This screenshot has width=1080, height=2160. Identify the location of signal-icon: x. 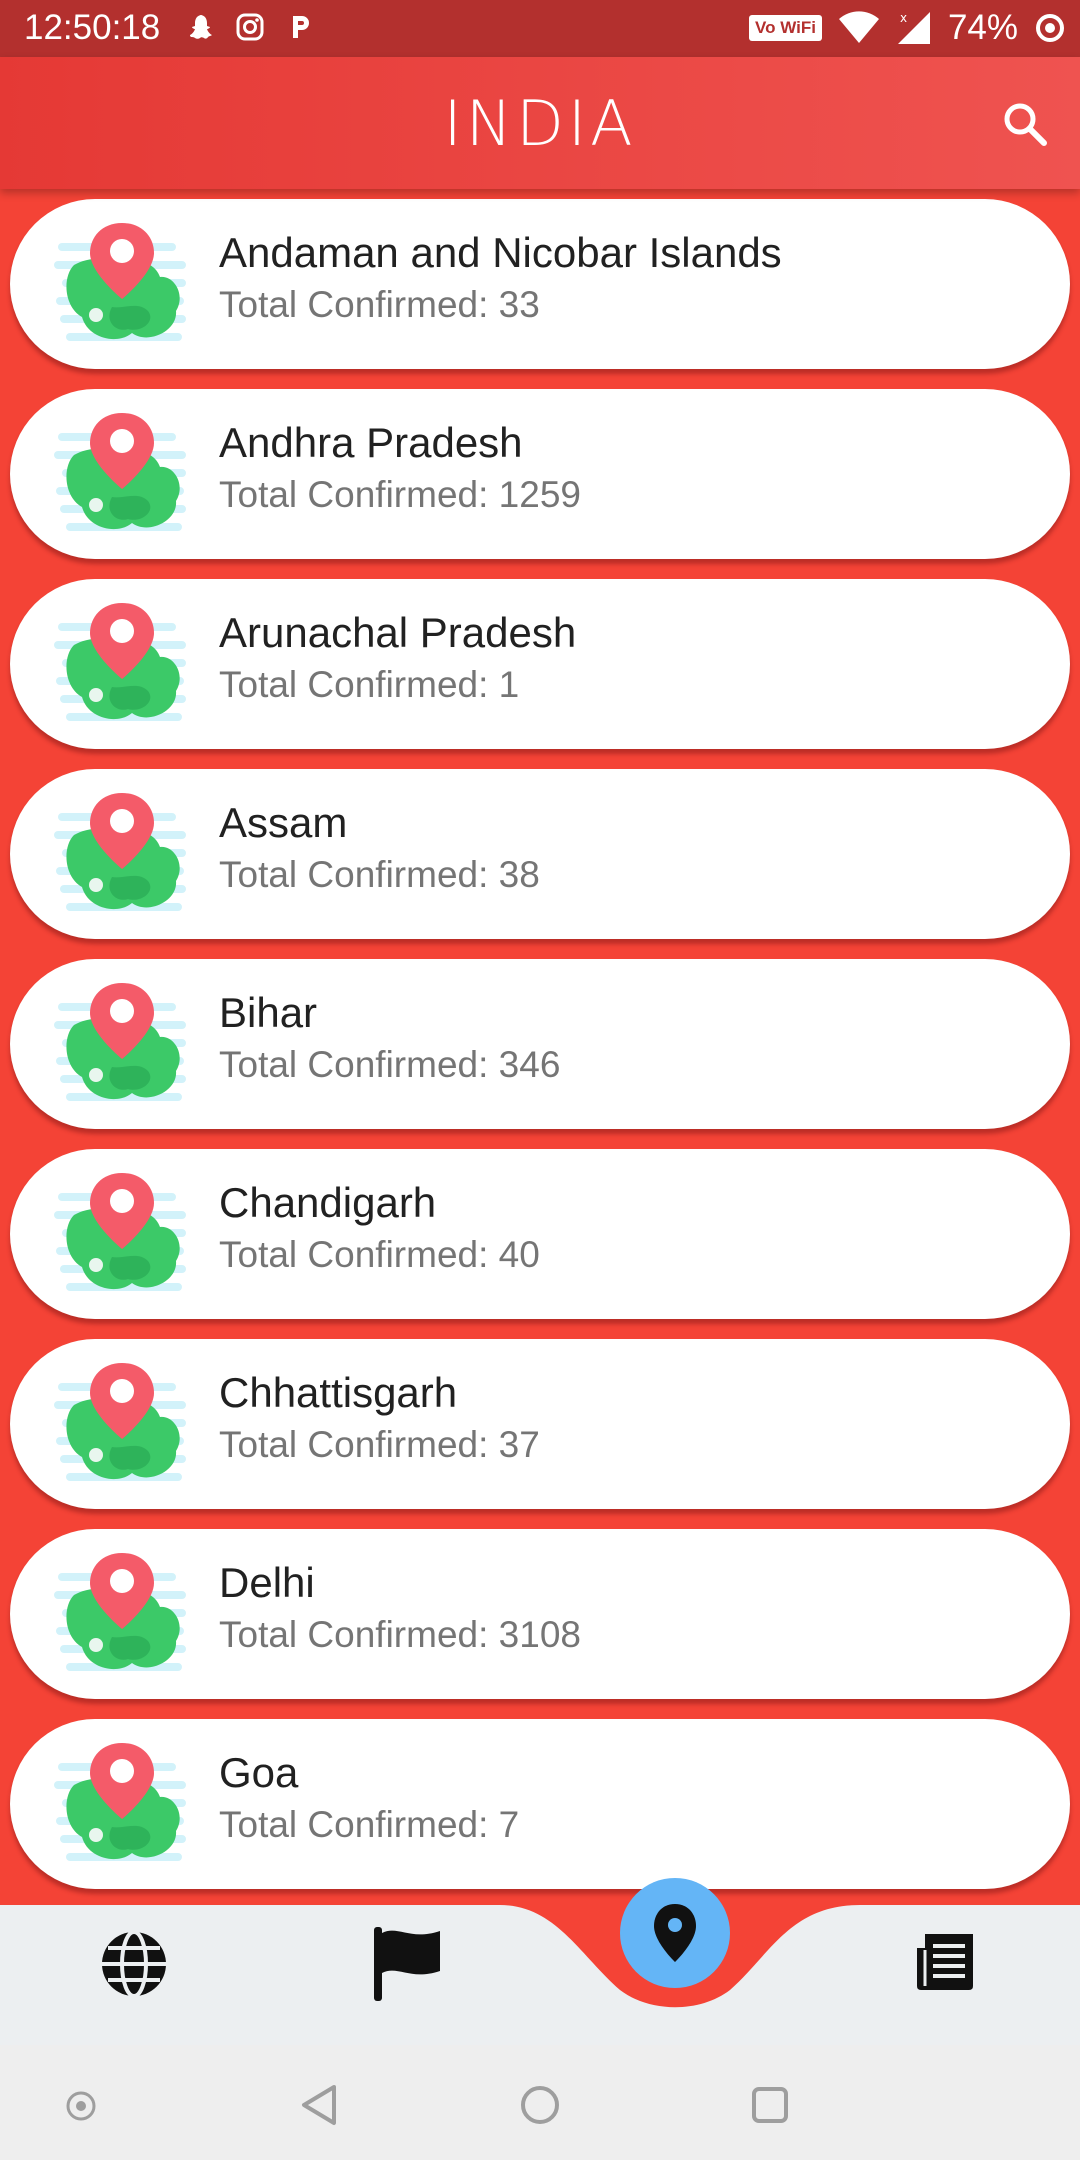
(913, 27).